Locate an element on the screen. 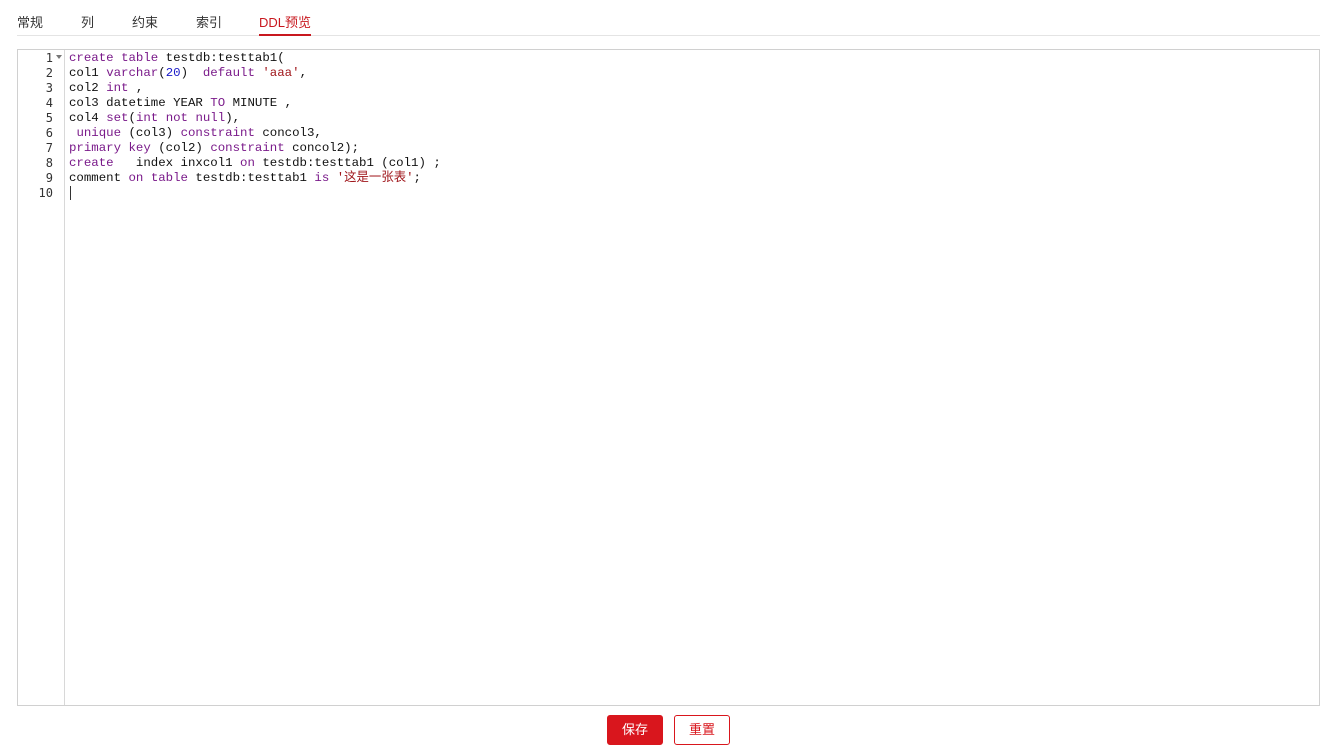 Image resolution: width=1340 pixels, height=745 pixels. code-token: ), is located at coordinates (233, 118).